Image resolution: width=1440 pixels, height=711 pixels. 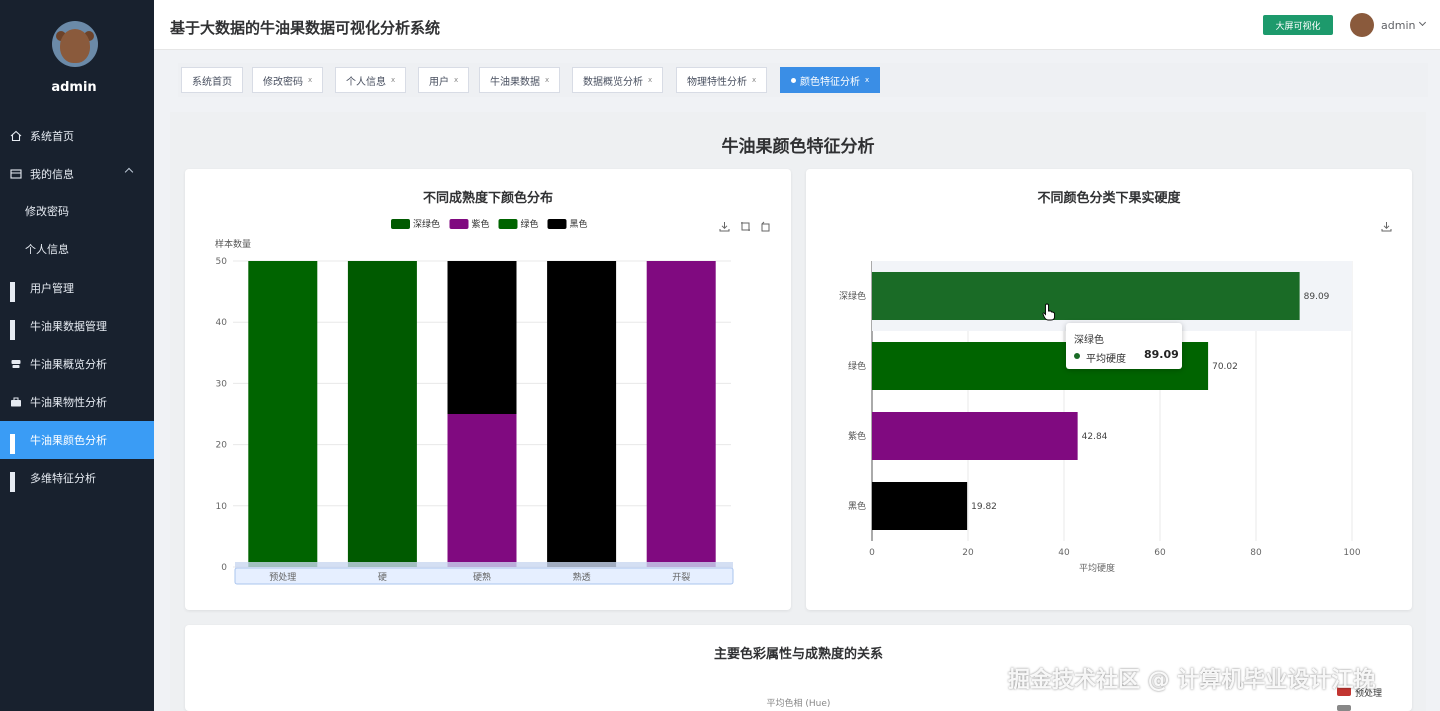 I want to click on x-tick-label: 熟透, so click(x=582, y=577).